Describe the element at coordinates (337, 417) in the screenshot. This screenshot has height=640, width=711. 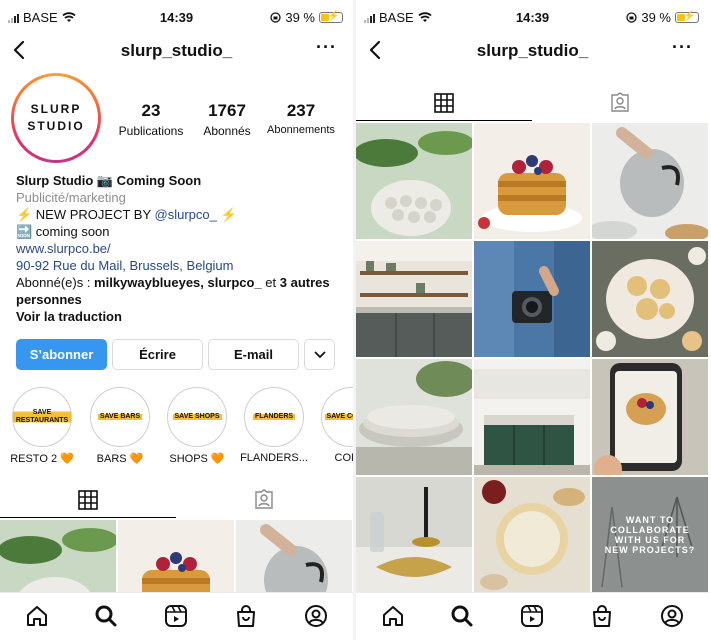
I see `highlight-cover: SAVE COFFEE` at that location.